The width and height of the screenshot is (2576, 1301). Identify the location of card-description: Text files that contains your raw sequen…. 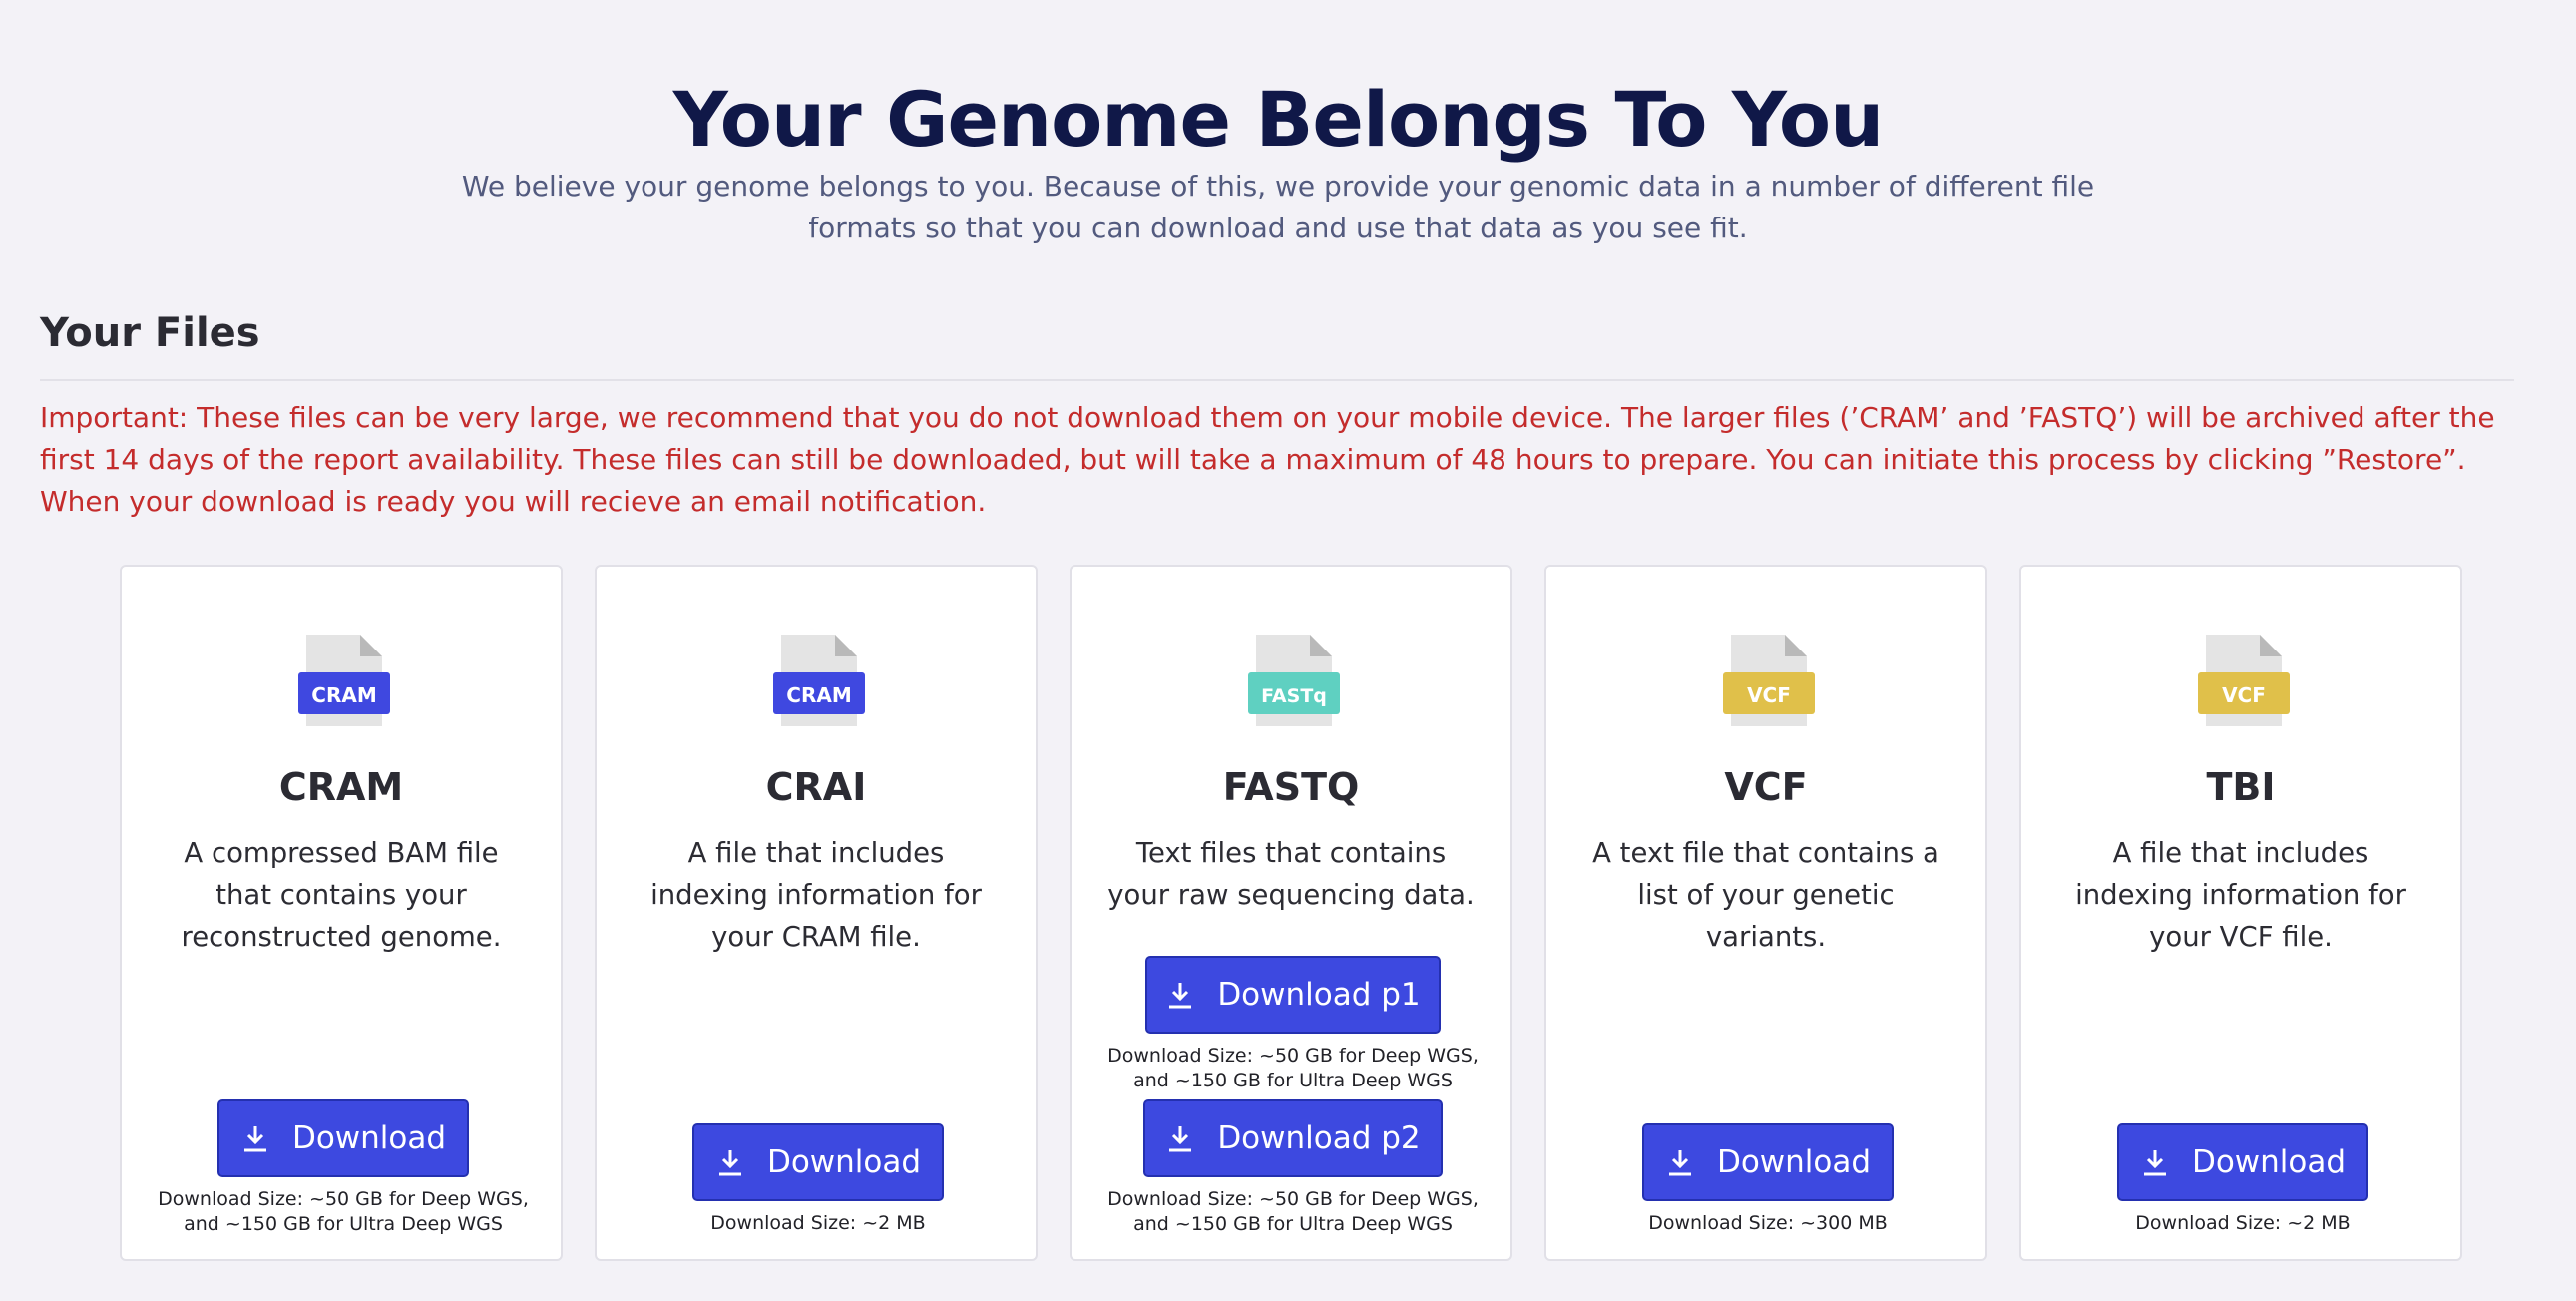
(1291, 874).